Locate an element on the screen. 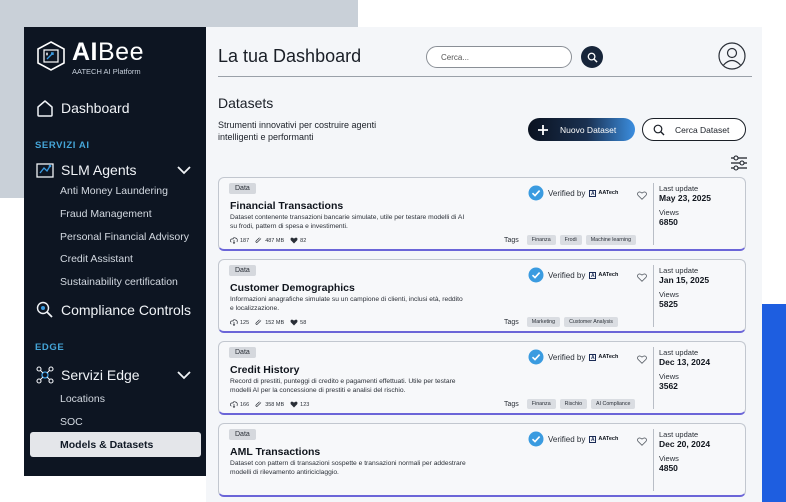 The width and height of the screenshot is (786, 502). tag-list: Tags Finanza Rischio AI Compliance is located at coordinates (570, 404).